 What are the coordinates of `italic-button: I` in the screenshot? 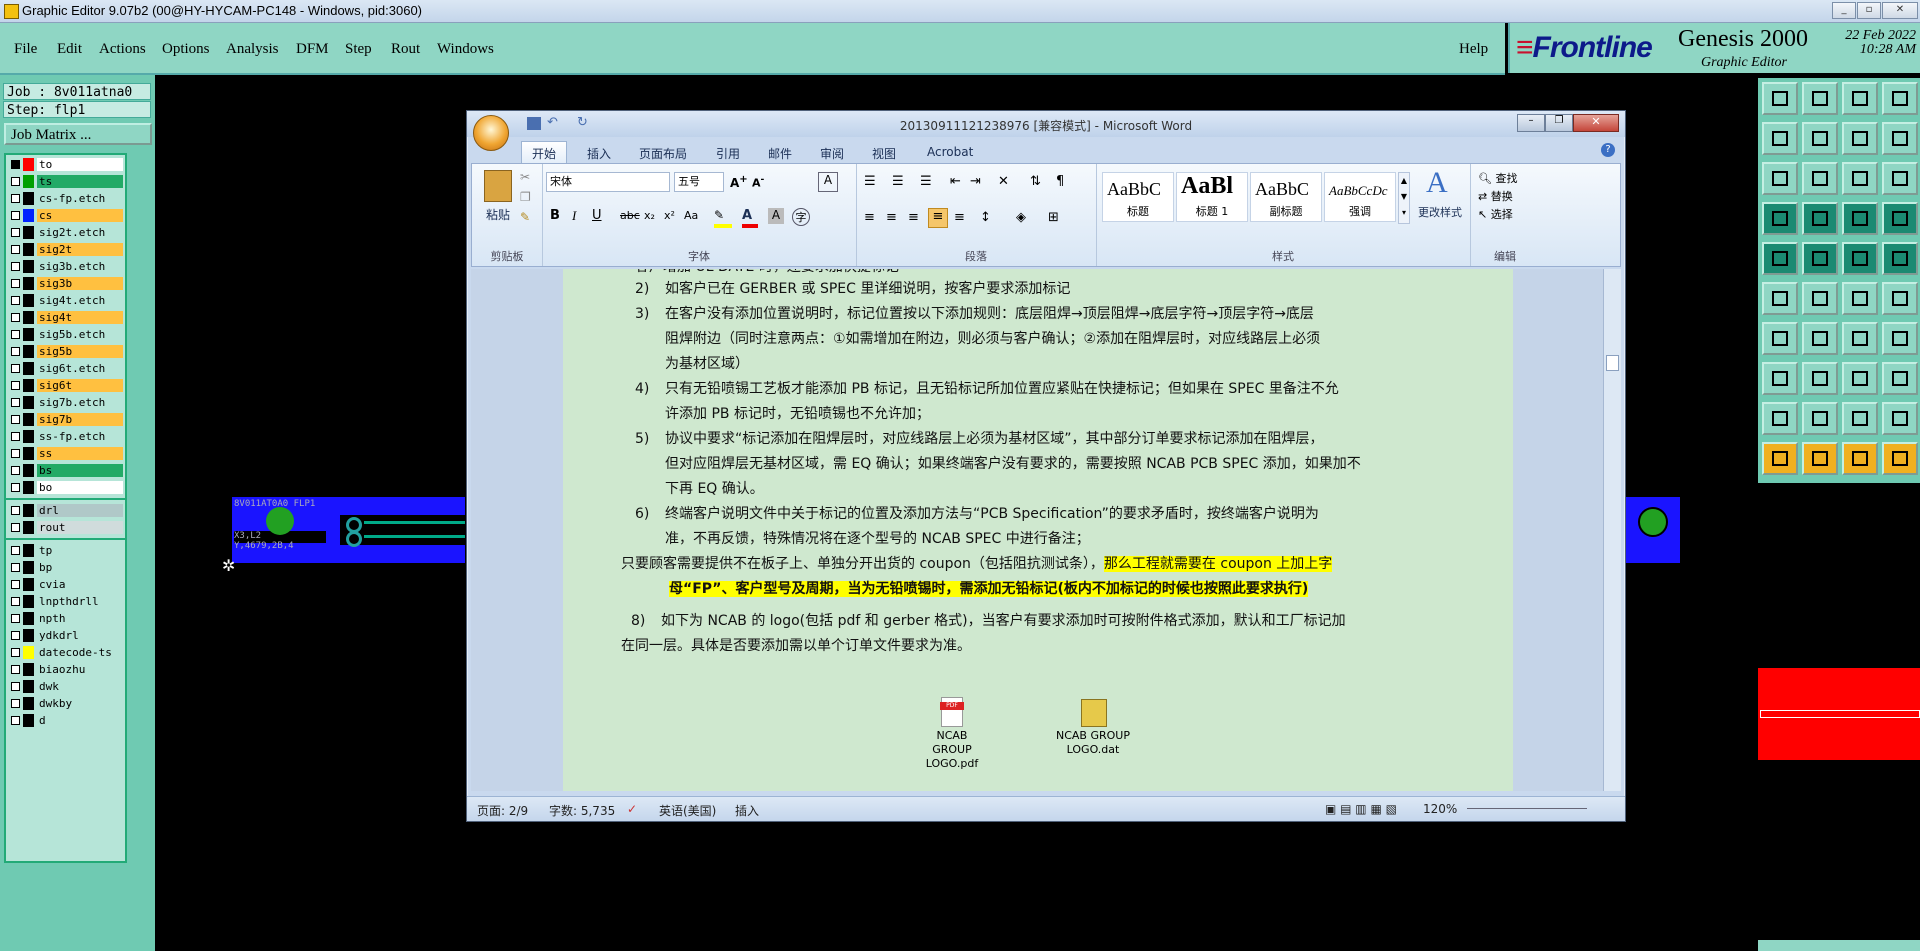 It's located at (574, 216).